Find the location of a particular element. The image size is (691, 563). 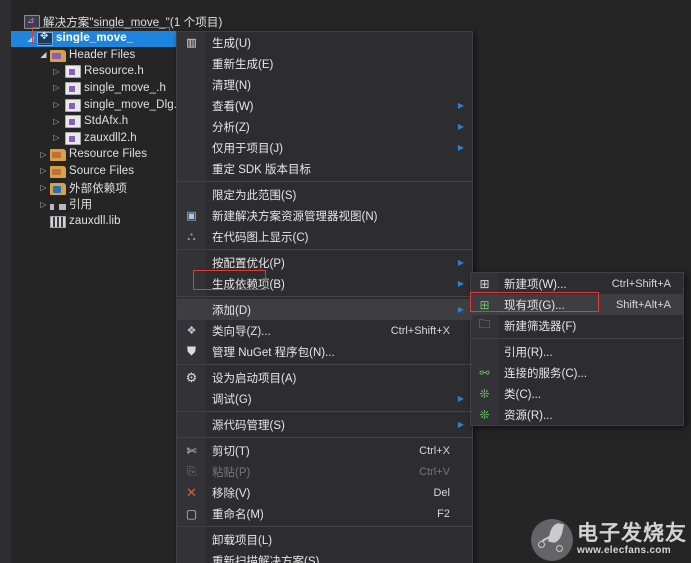

tree-item-label: 引用 is located at coordinates (81, 205).